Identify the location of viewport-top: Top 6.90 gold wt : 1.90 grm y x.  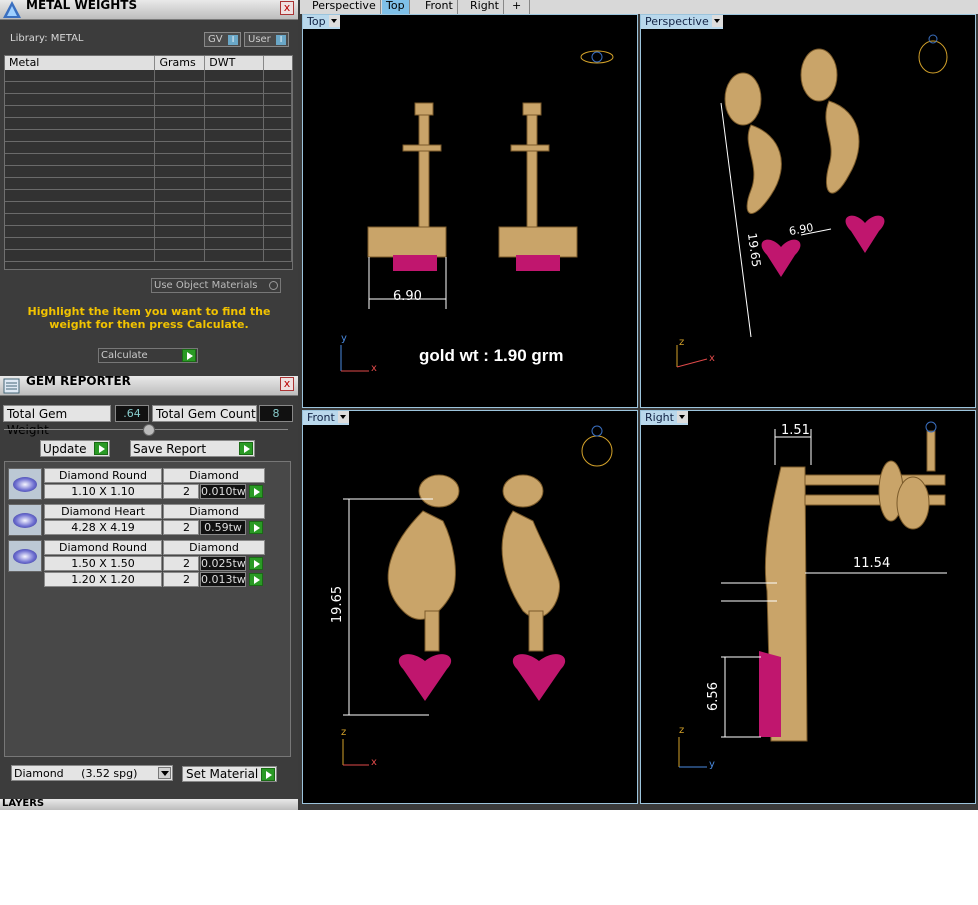
(470, 211).